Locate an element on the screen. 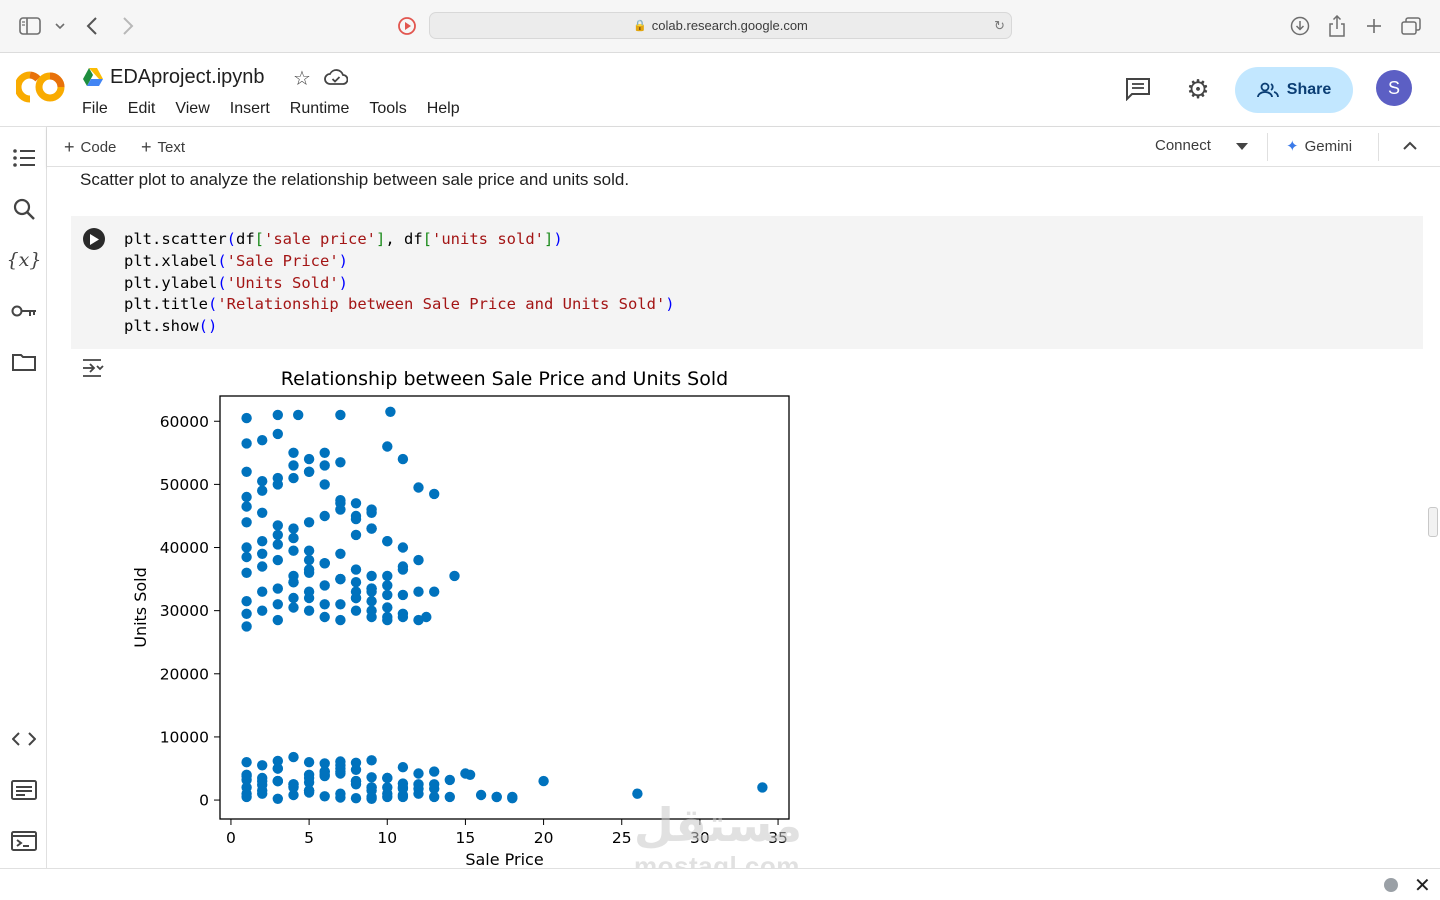 The width and height of the screenshot is (1440, 900). avatar: S is located at coordinates (1394, 88).